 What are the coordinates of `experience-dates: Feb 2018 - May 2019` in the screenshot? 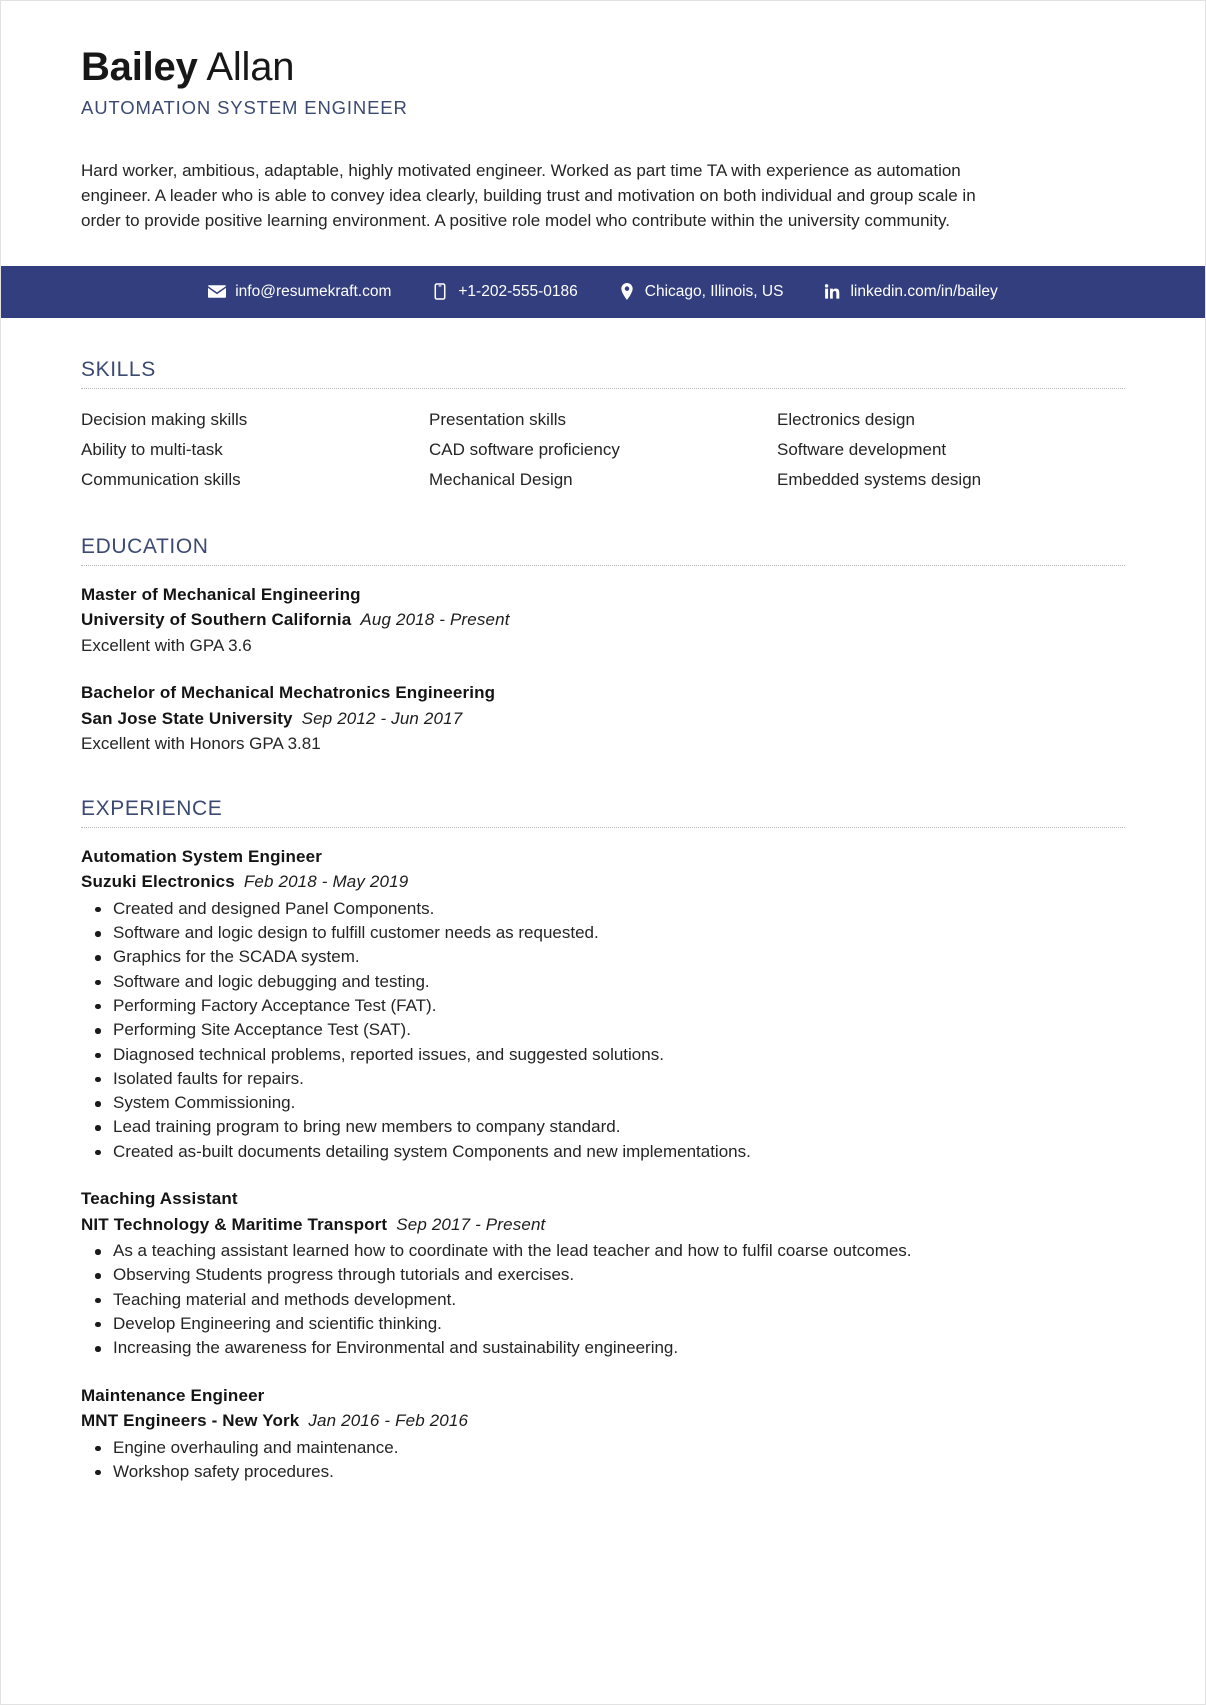 It's located at (326, 882).